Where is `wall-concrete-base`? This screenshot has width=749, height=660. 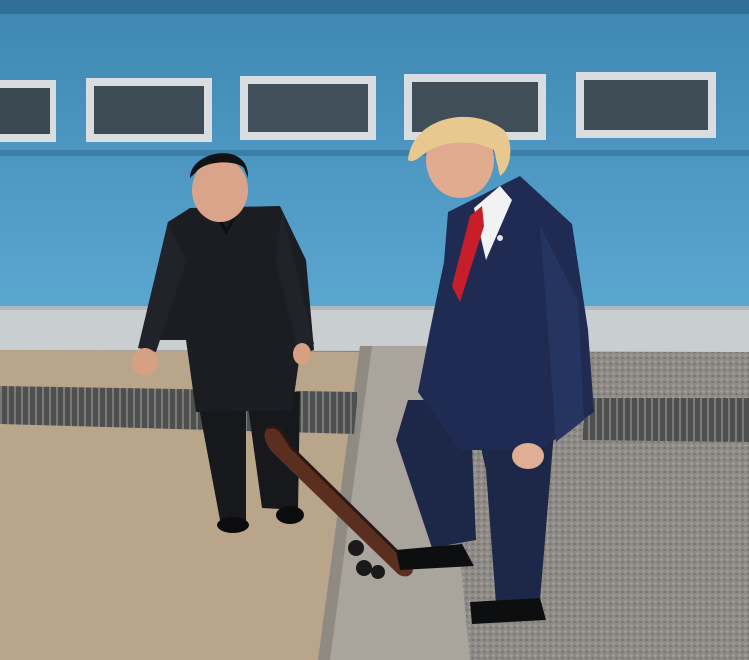
wall-concrete-base is located at coordinates (374, 329).